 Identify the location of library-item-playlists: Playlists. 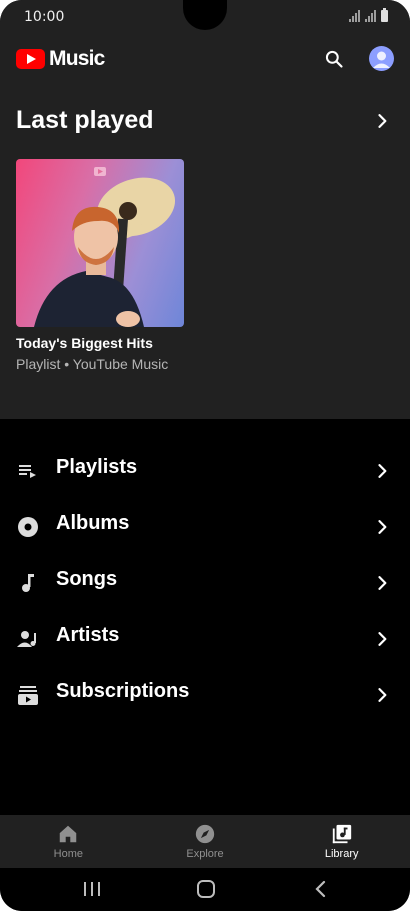
(205, 471).